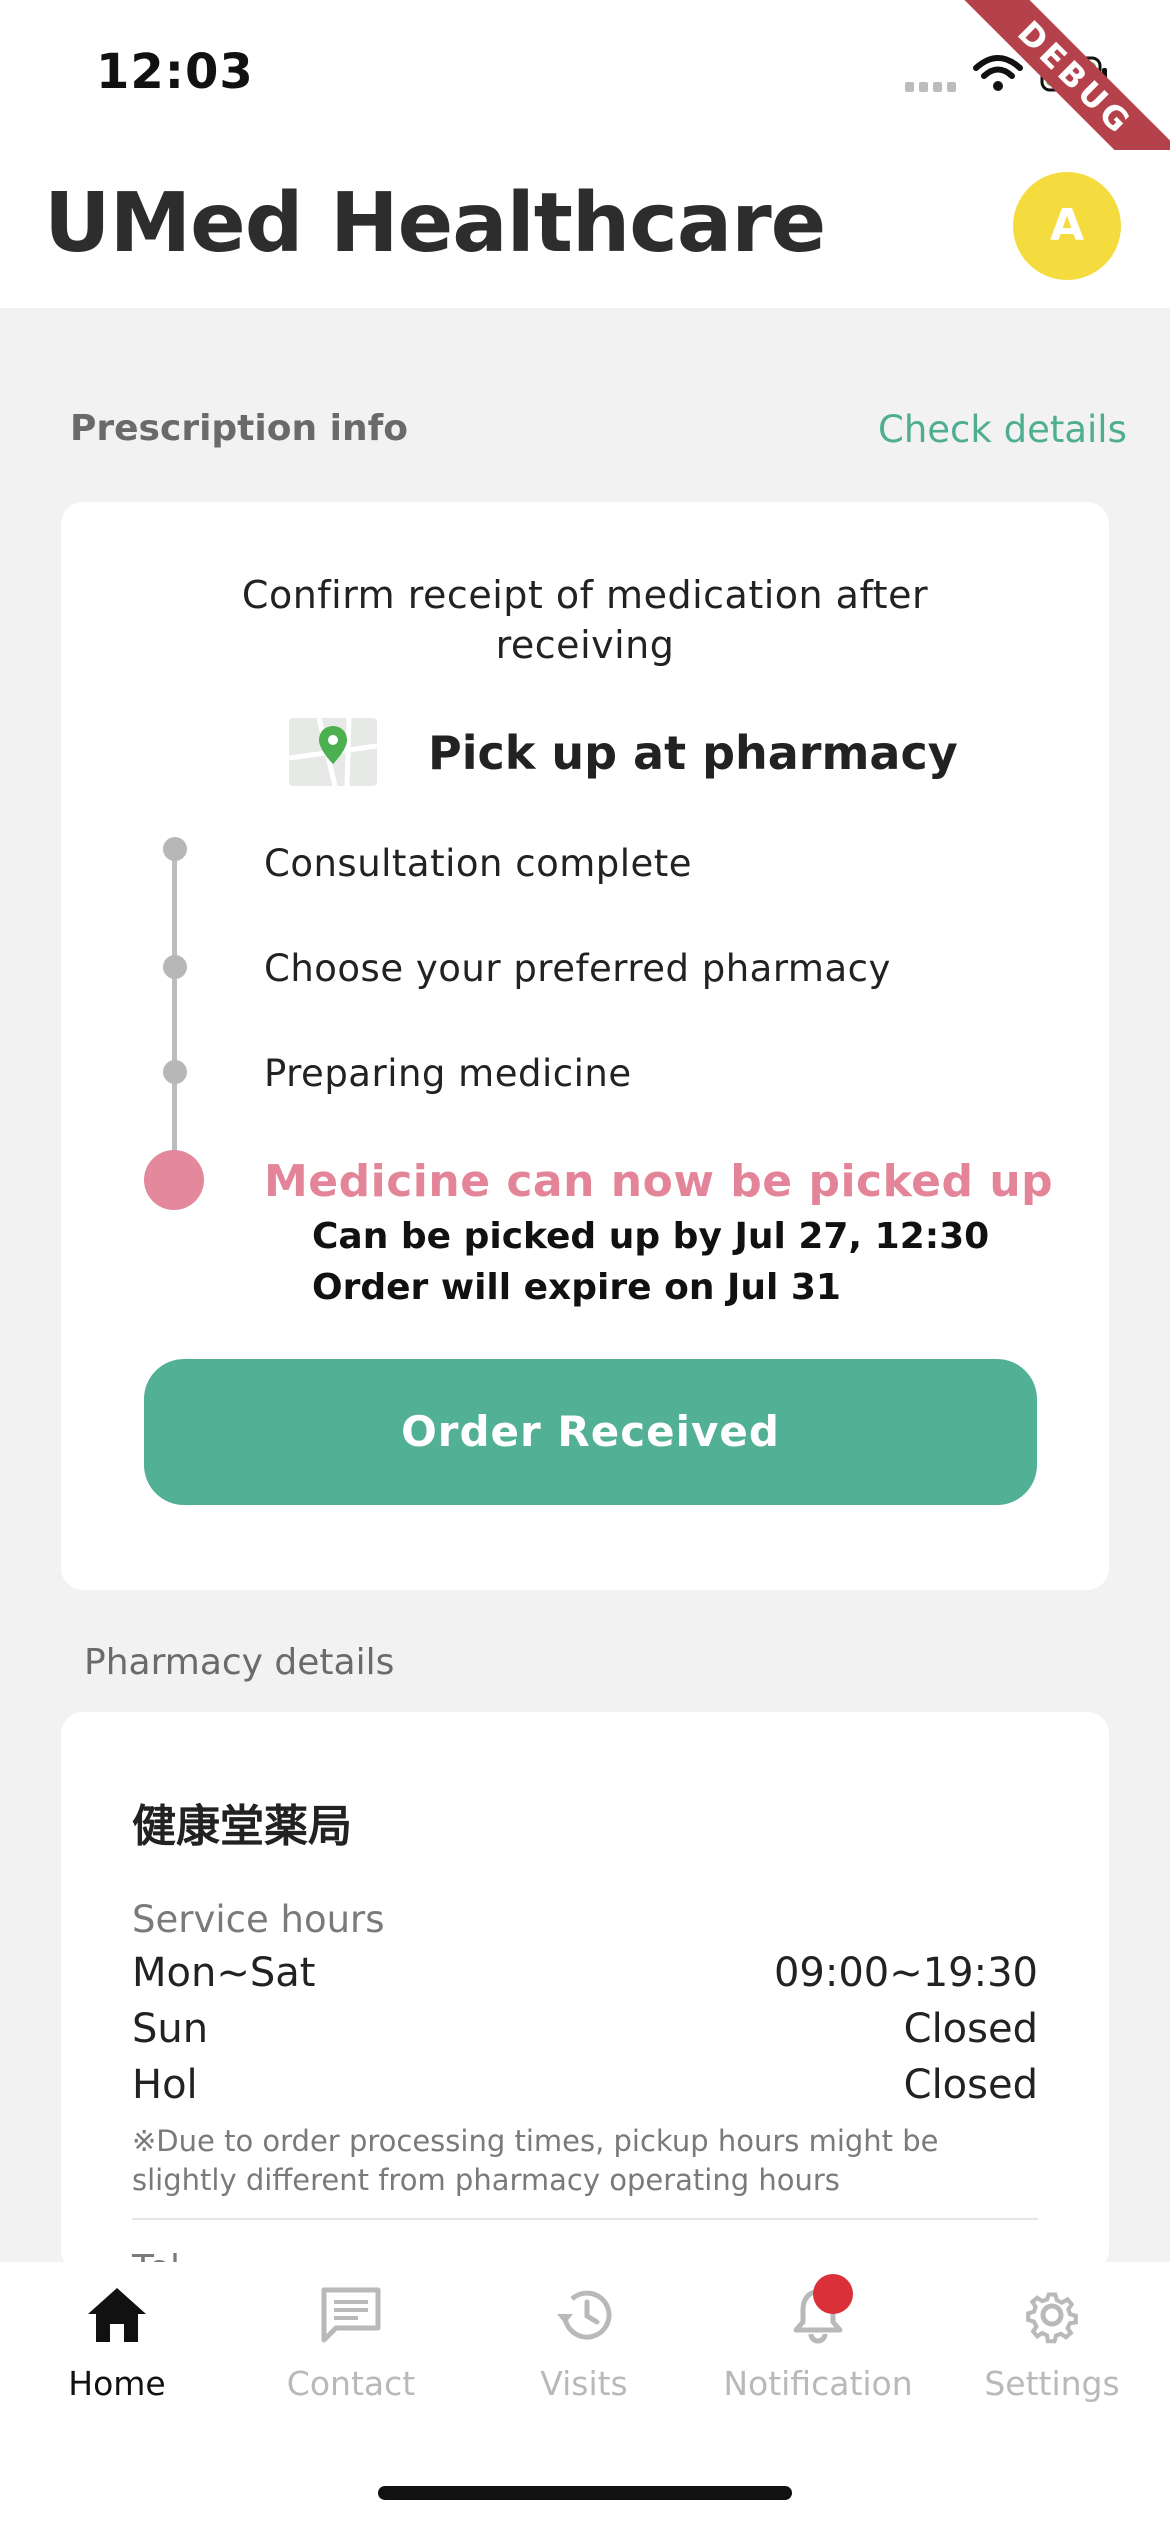 This screenshot has height=2532, width=1170. What do you see at coordinates (651, 1236) in the screenshot?
I see `pickup-deadline-text: Can be picked up by Jul 27, 12:30` at bounding box center [651, 1236].